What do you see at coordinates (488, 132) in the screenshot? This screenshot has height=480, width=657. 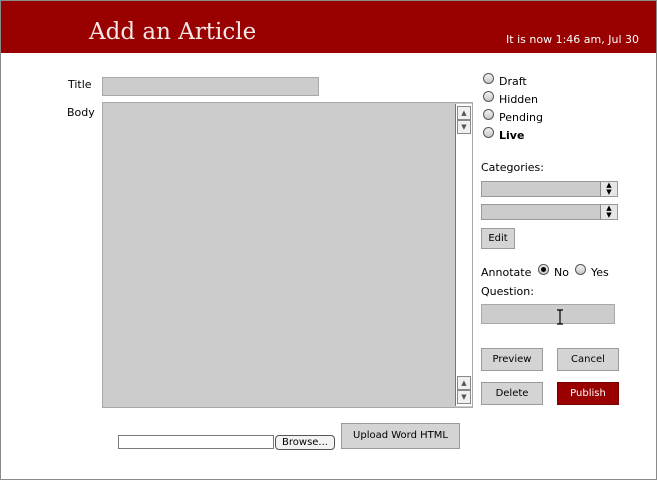 I see `status-live-radio` at bounding box center [488, 132].